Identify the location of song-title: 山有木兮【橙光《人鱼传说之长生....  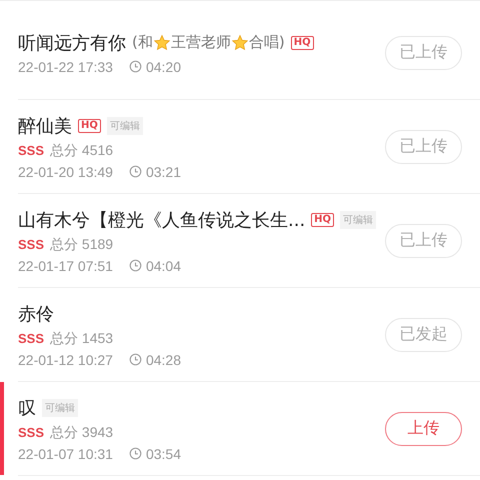
(162, 220).